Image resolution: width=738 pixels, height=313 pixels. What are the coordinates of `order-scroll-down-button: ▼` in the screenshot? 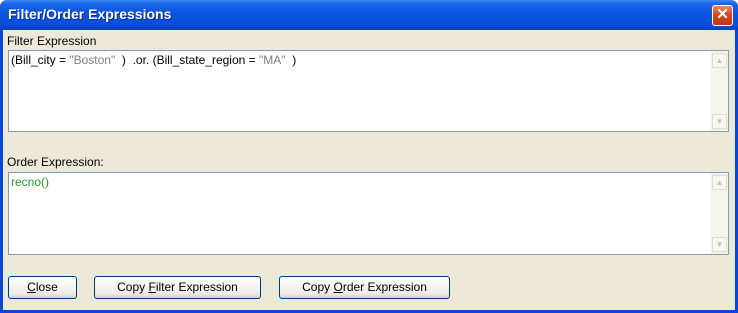 It's located at (719, 244).